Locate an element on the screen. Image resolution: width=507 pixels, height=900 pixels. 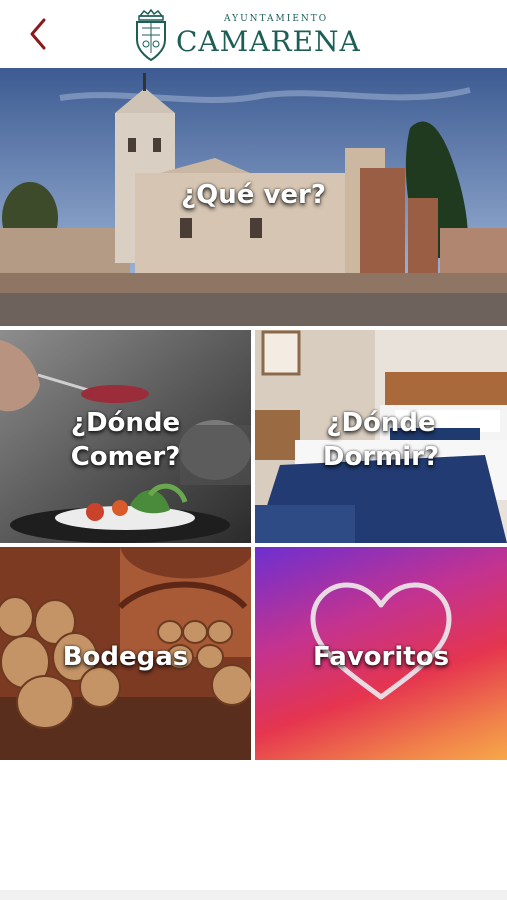
chevron-left-icon is located at coordinates (38, 34).